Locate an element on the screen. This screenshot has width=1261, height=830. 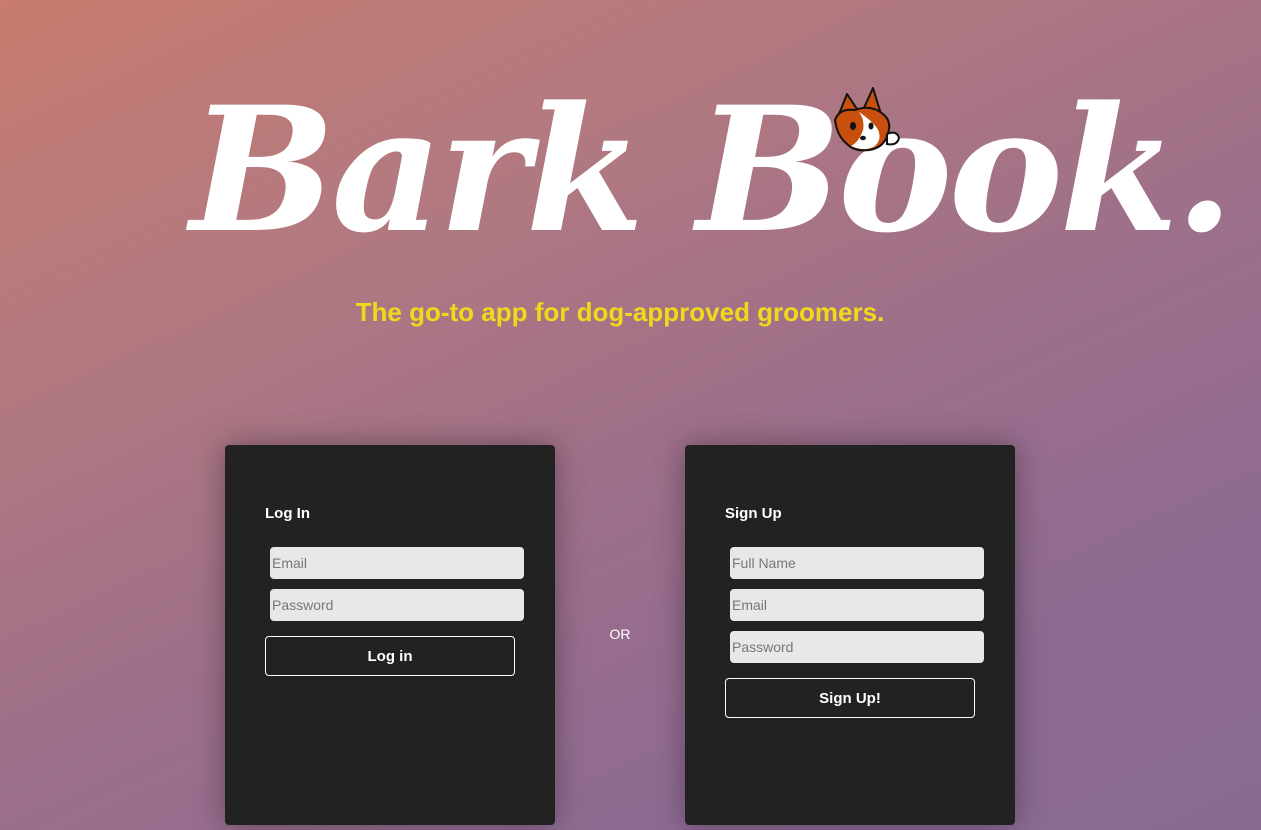
signup-title: Sign Up is located at coordinates (753, 513).